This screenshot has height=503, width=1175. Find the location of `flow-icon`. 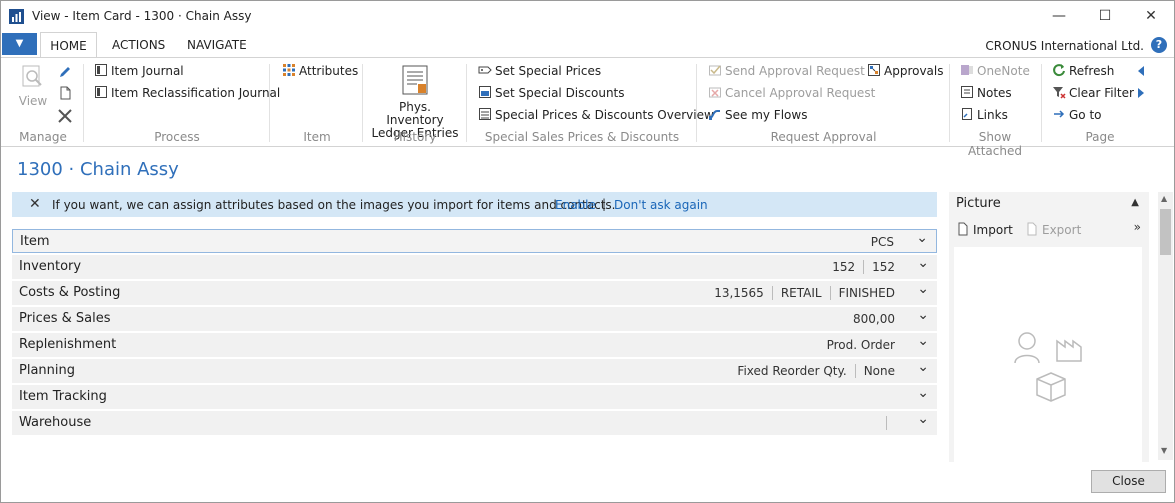

flow-icon is located at coordinates (714, 115).